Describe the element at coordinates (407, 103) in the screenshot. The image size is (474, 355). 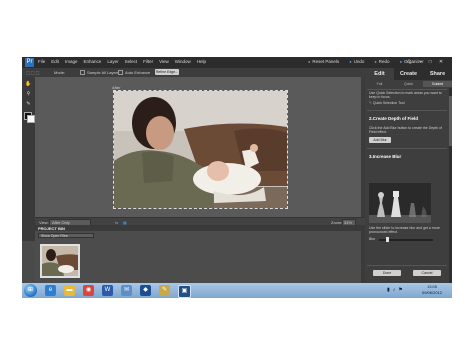
I see `quick-selection-link: ✎ Quick Selection Tool` at that location.